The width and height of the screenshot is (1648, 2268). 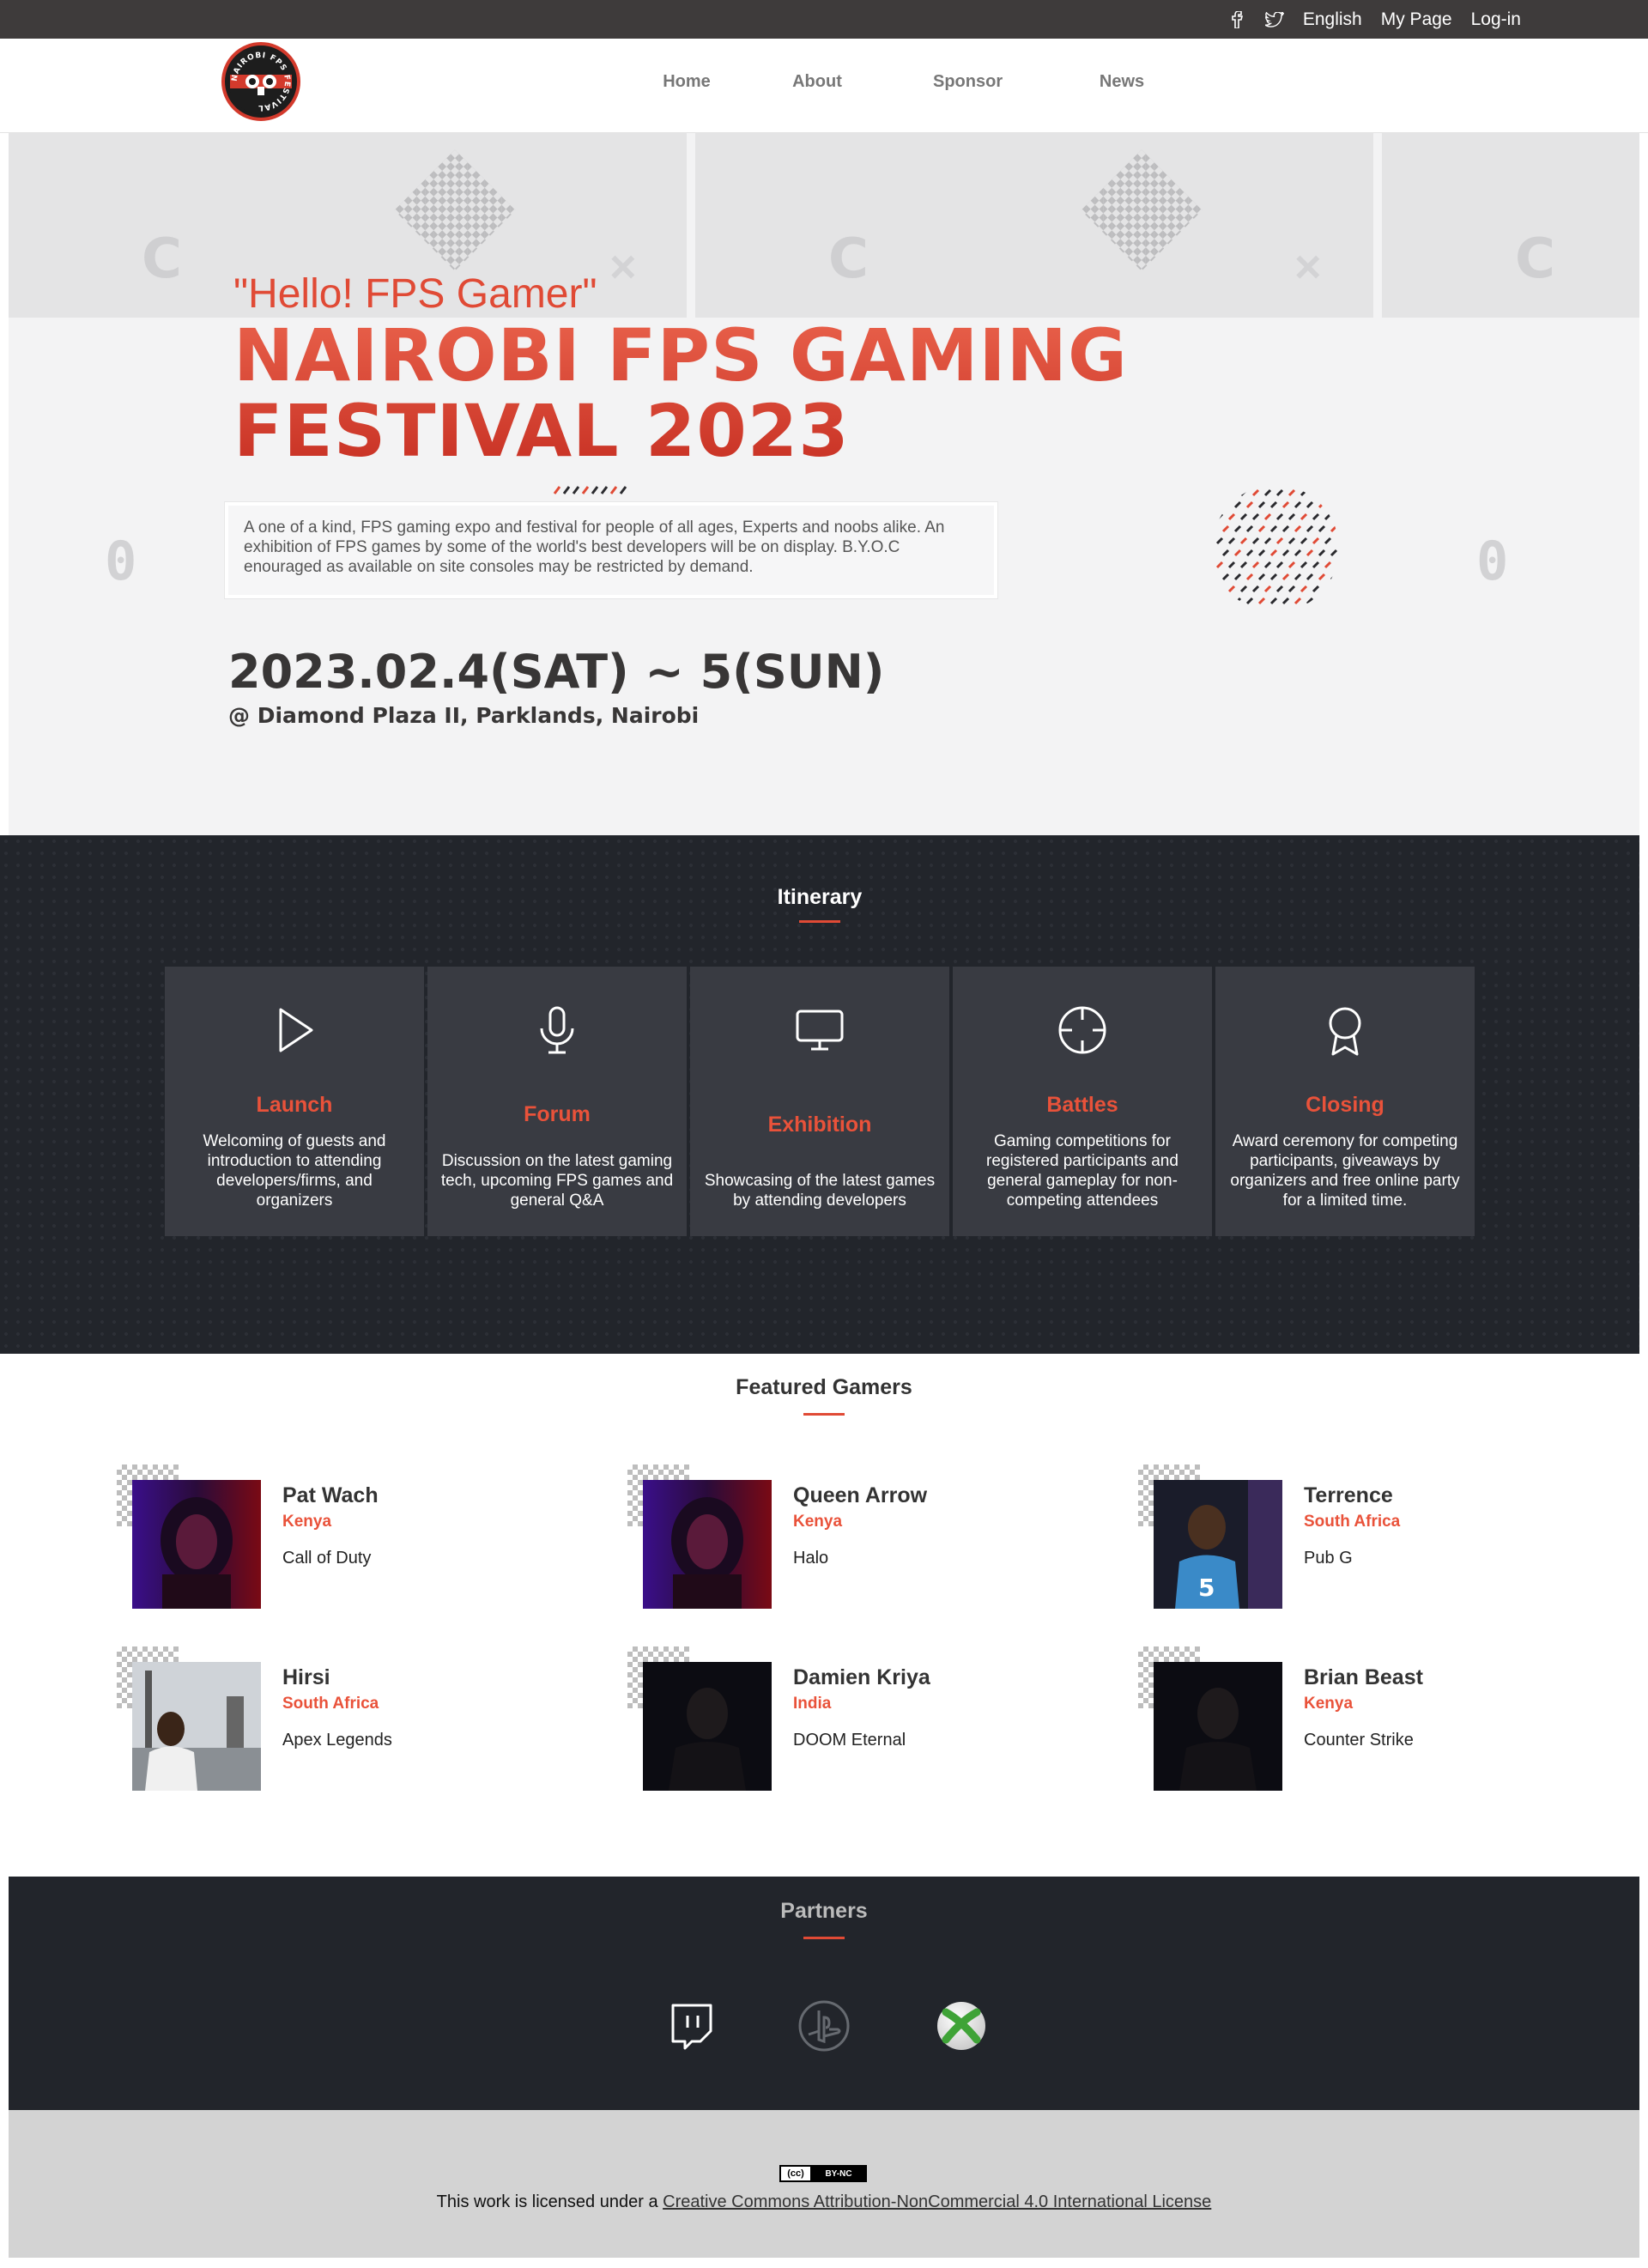 I want to click on nav-about: About, so click(x=817, y=82).